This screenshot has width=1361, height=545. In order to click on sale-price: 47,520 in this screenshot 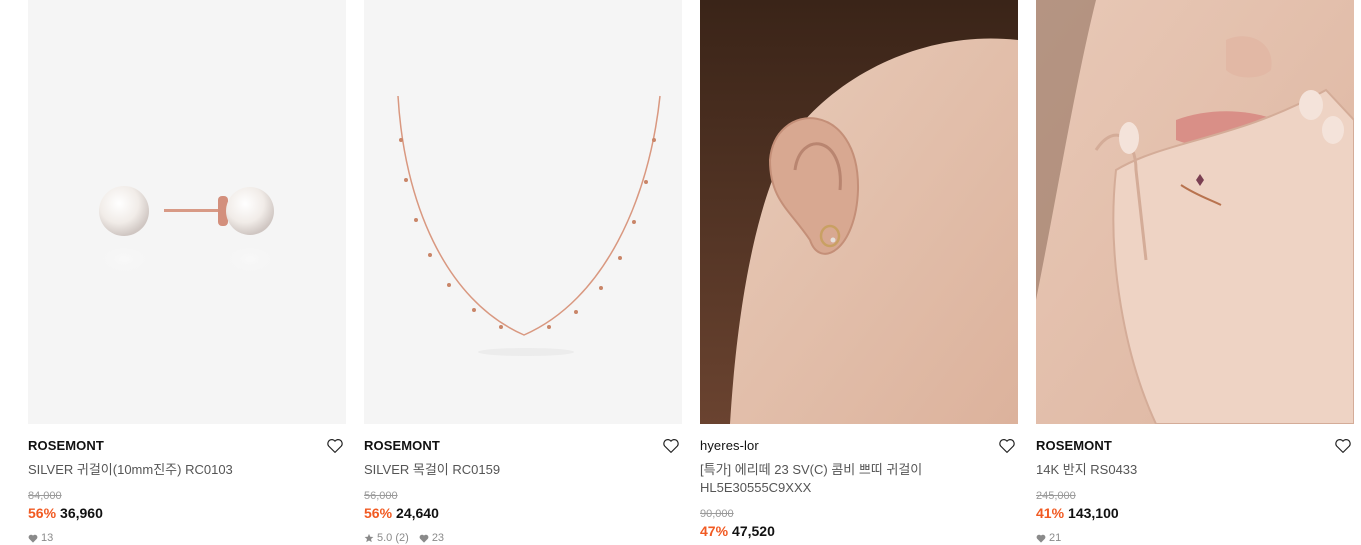, I will do `click(753, 531)`.